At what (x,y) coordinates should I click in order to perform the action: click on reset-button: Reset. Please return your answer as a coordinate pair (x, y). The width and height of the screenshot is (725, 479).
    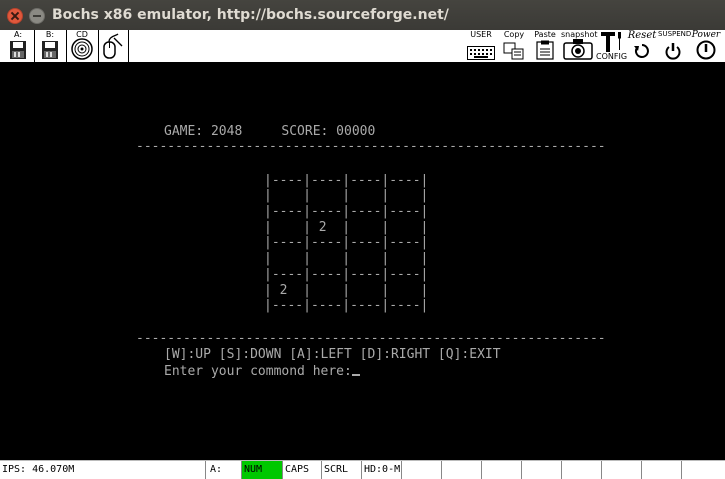
    Looking at the image, I should click on (642, 46).